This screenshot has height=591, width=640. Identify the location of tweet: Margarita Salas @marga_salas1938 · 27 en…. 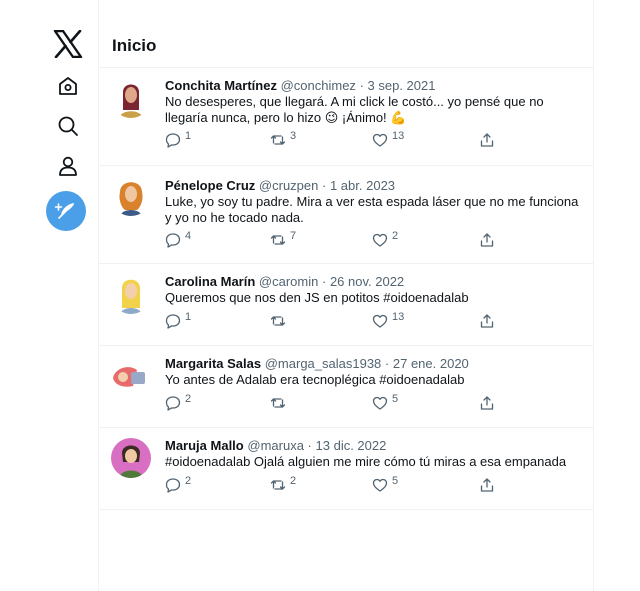
(346, 387).